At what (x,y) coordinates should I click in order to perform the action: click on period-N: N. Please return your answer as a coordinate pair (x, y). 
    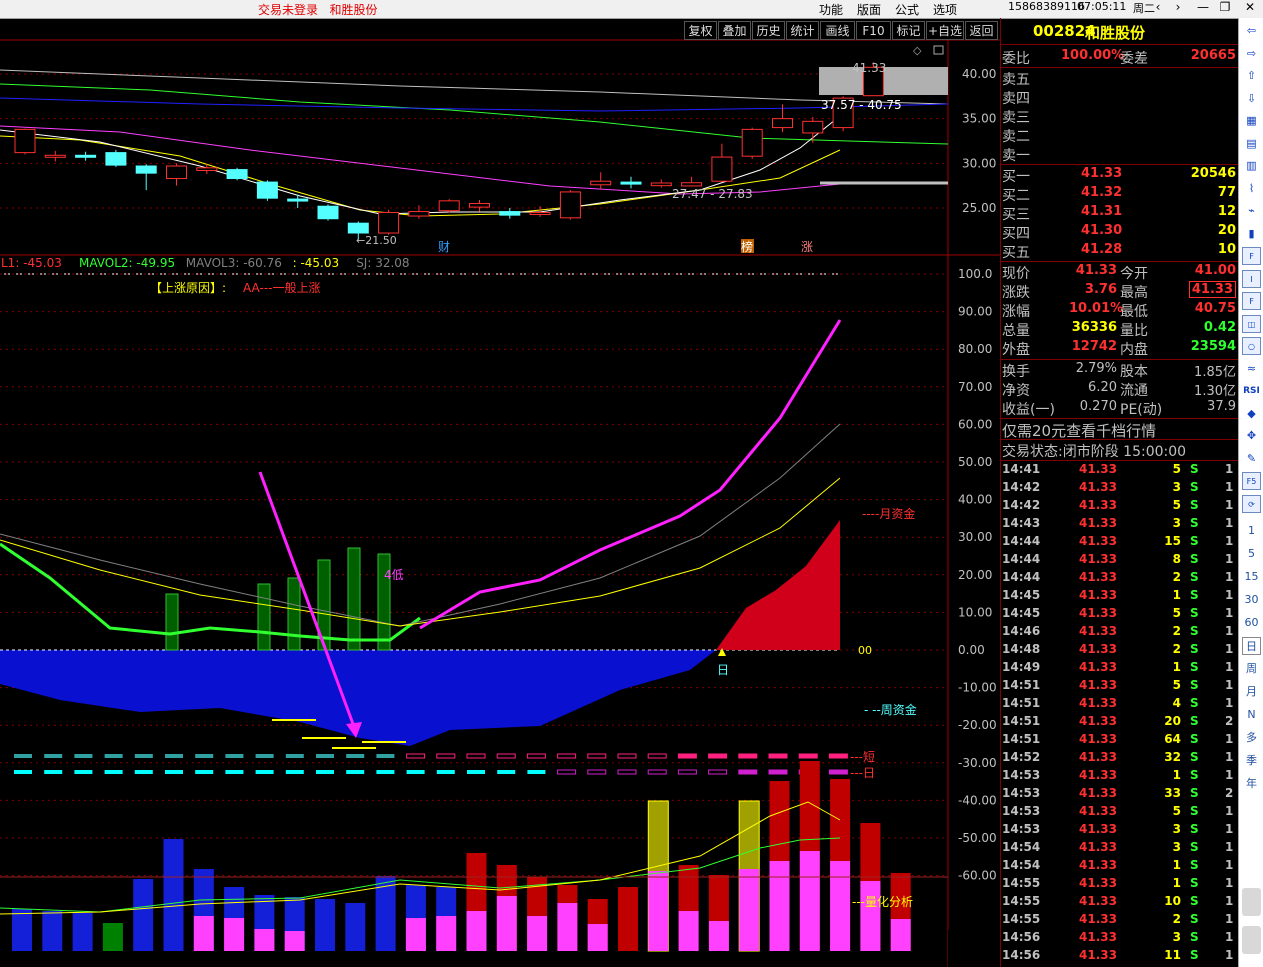
    Looking at the image, I should click on (1251, 715).